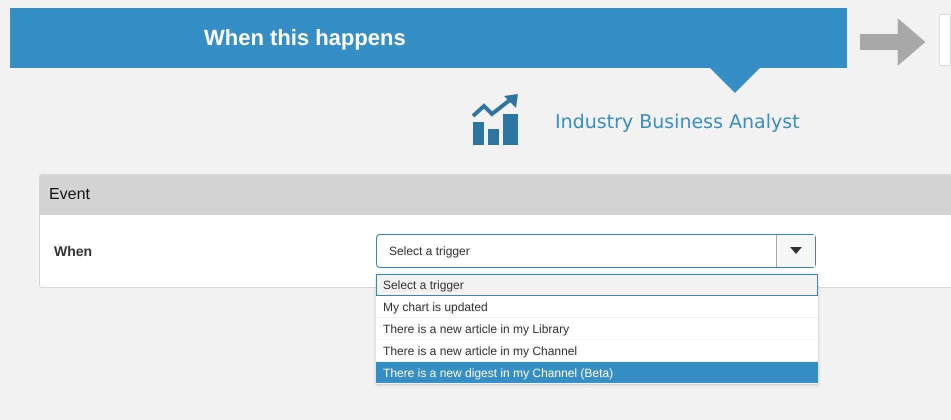 The image size is (951, 420). I want to click on dropdown-option: There is a new digest in my Channel (Beta), so click(597, 373).